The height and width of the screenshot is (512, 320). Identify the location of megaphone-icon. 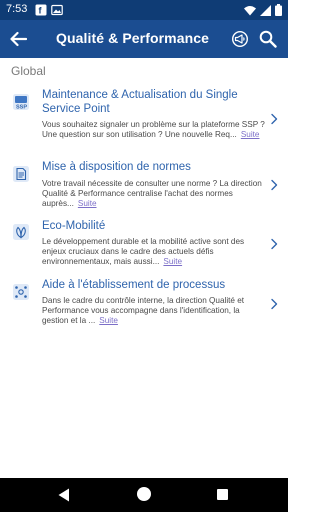
(240, 39).